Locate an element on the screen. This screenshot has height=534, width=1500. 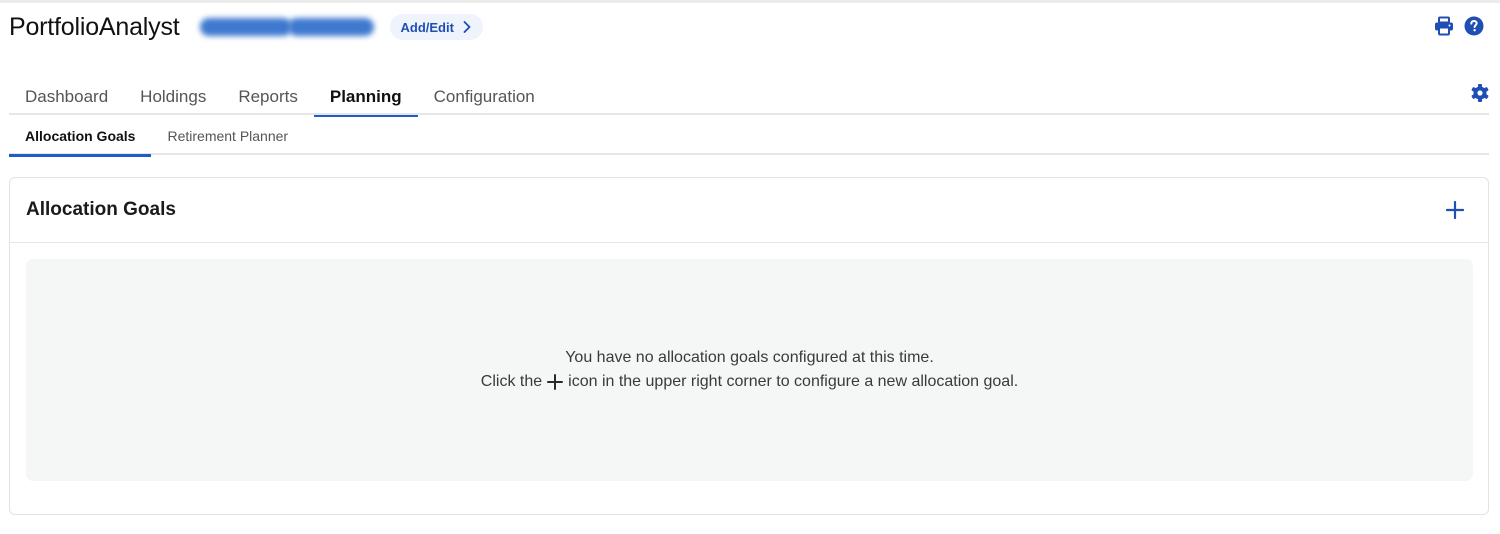
subtab-allocation-goals: Allocation Goals is located at coordinates (80, 137).